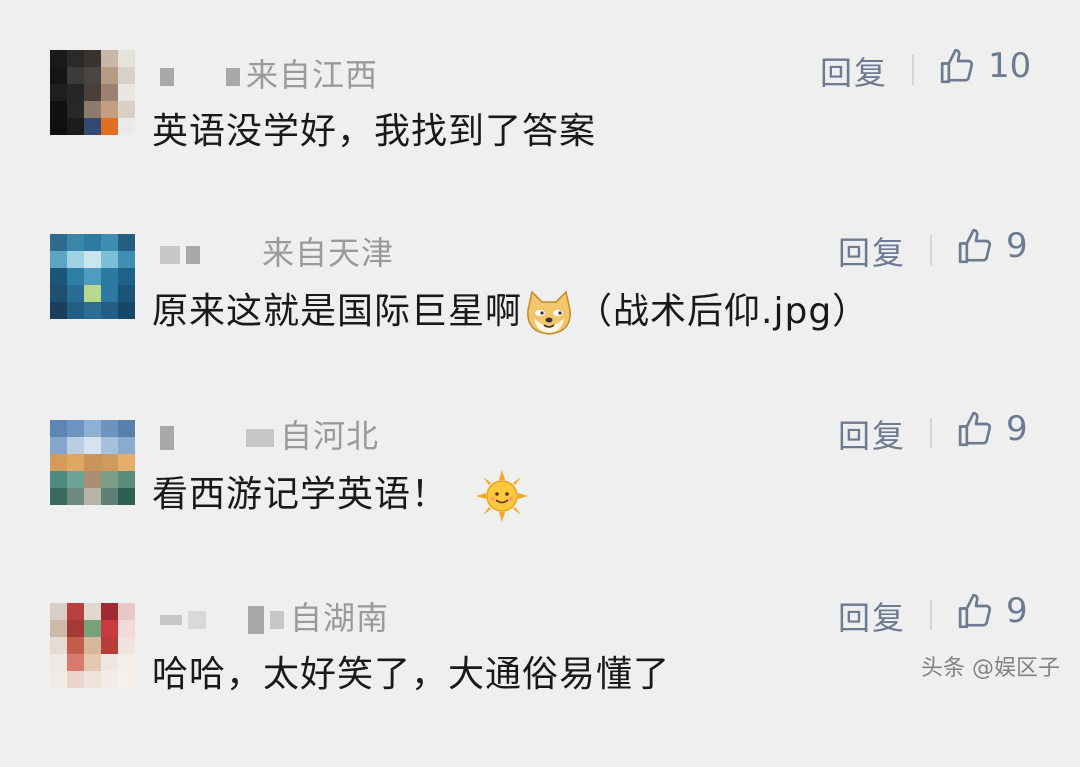 Image resolution: width=1080 pixels, height=767 pixels. I want to click on username-location: 来自天津, so click(277, 250).